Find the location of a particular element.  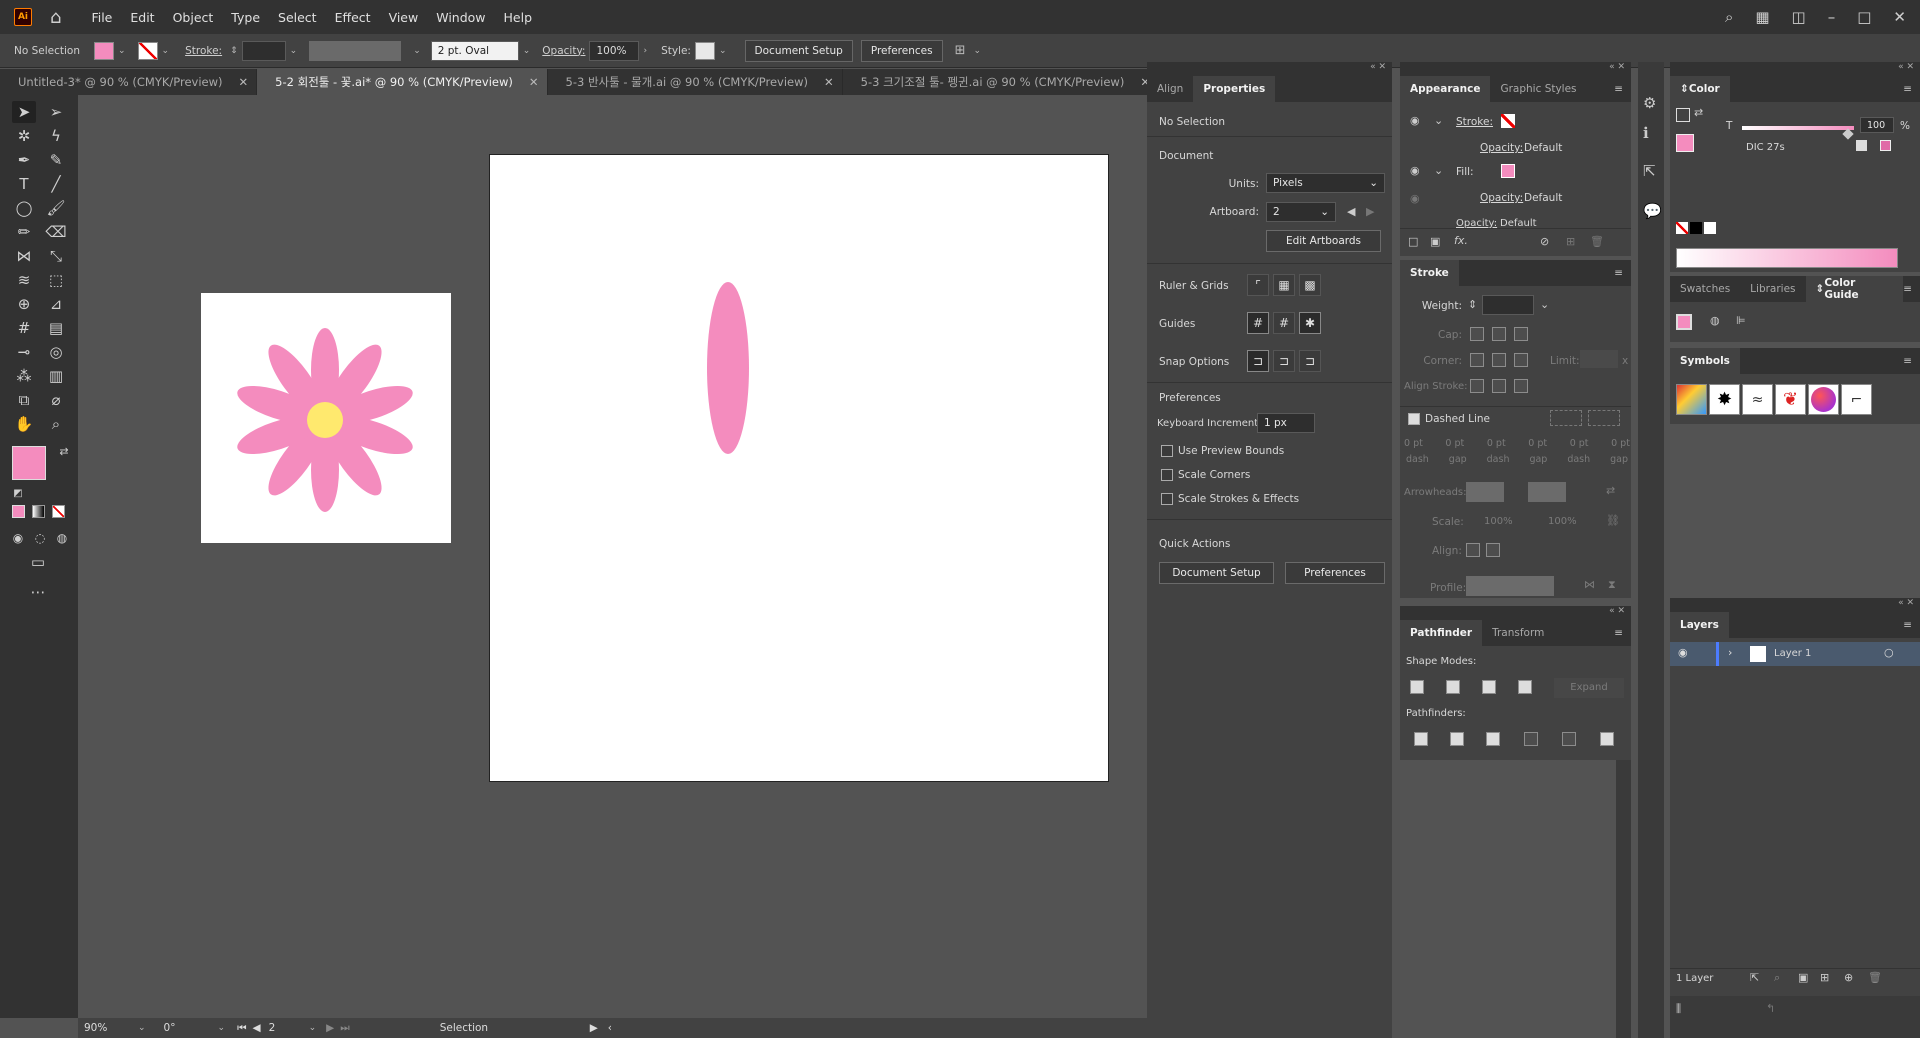

none-color-swatch is located at coordinates (1682, 228).